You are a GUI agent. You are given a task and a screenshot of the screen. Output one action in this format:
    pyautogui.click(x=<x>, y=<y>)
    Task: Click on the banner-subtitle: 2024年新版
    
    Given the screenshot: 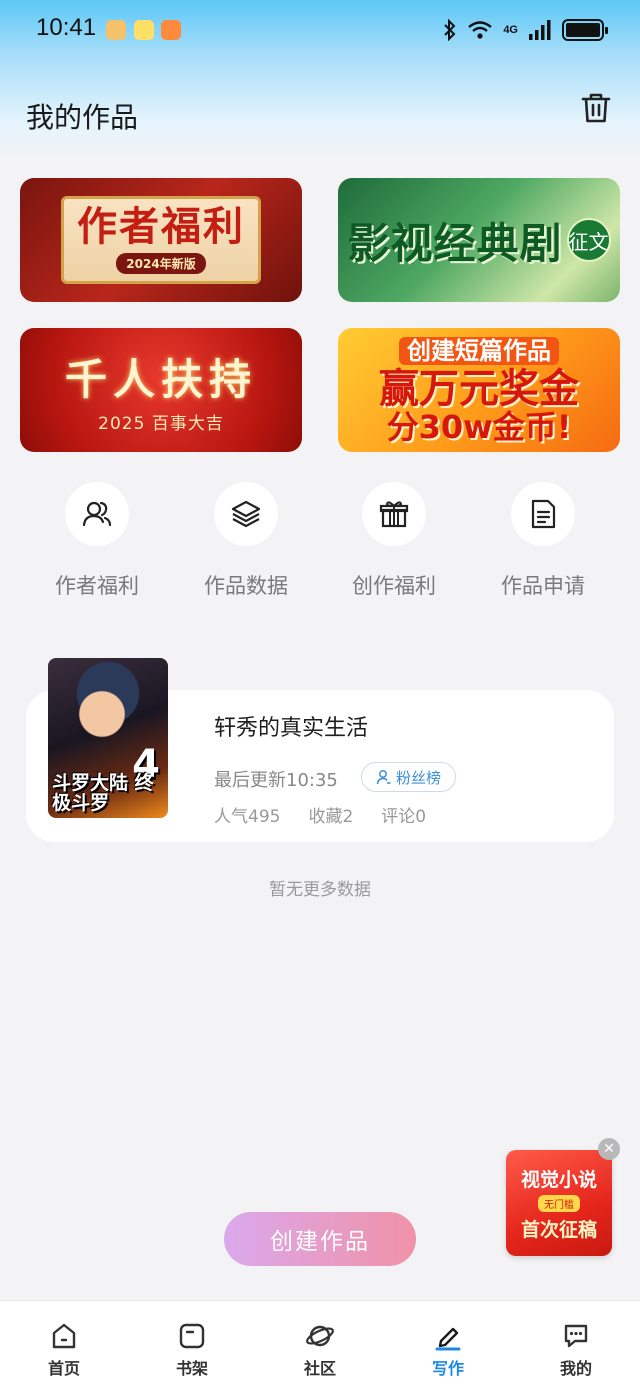 What is the action you would take?
    pyautogui.click(x=161, y=263)
    